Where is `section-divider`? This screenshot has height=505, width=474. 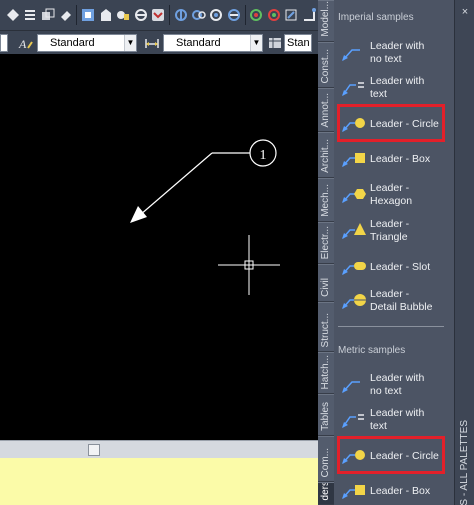 section-divider is located at coordinates (391, 326).